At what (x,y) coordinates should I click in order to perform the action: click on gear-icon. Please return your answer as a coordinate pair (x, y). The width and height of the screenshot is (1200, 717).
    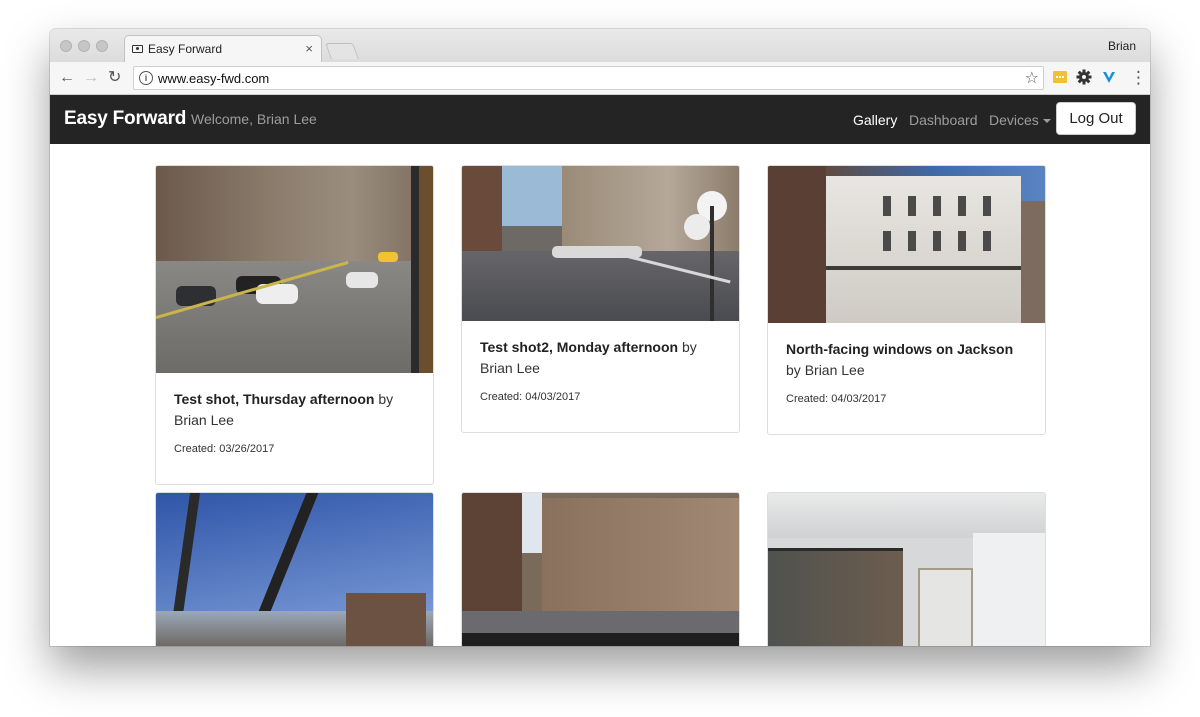
    Looking at the image, I should click on (1084, 77).